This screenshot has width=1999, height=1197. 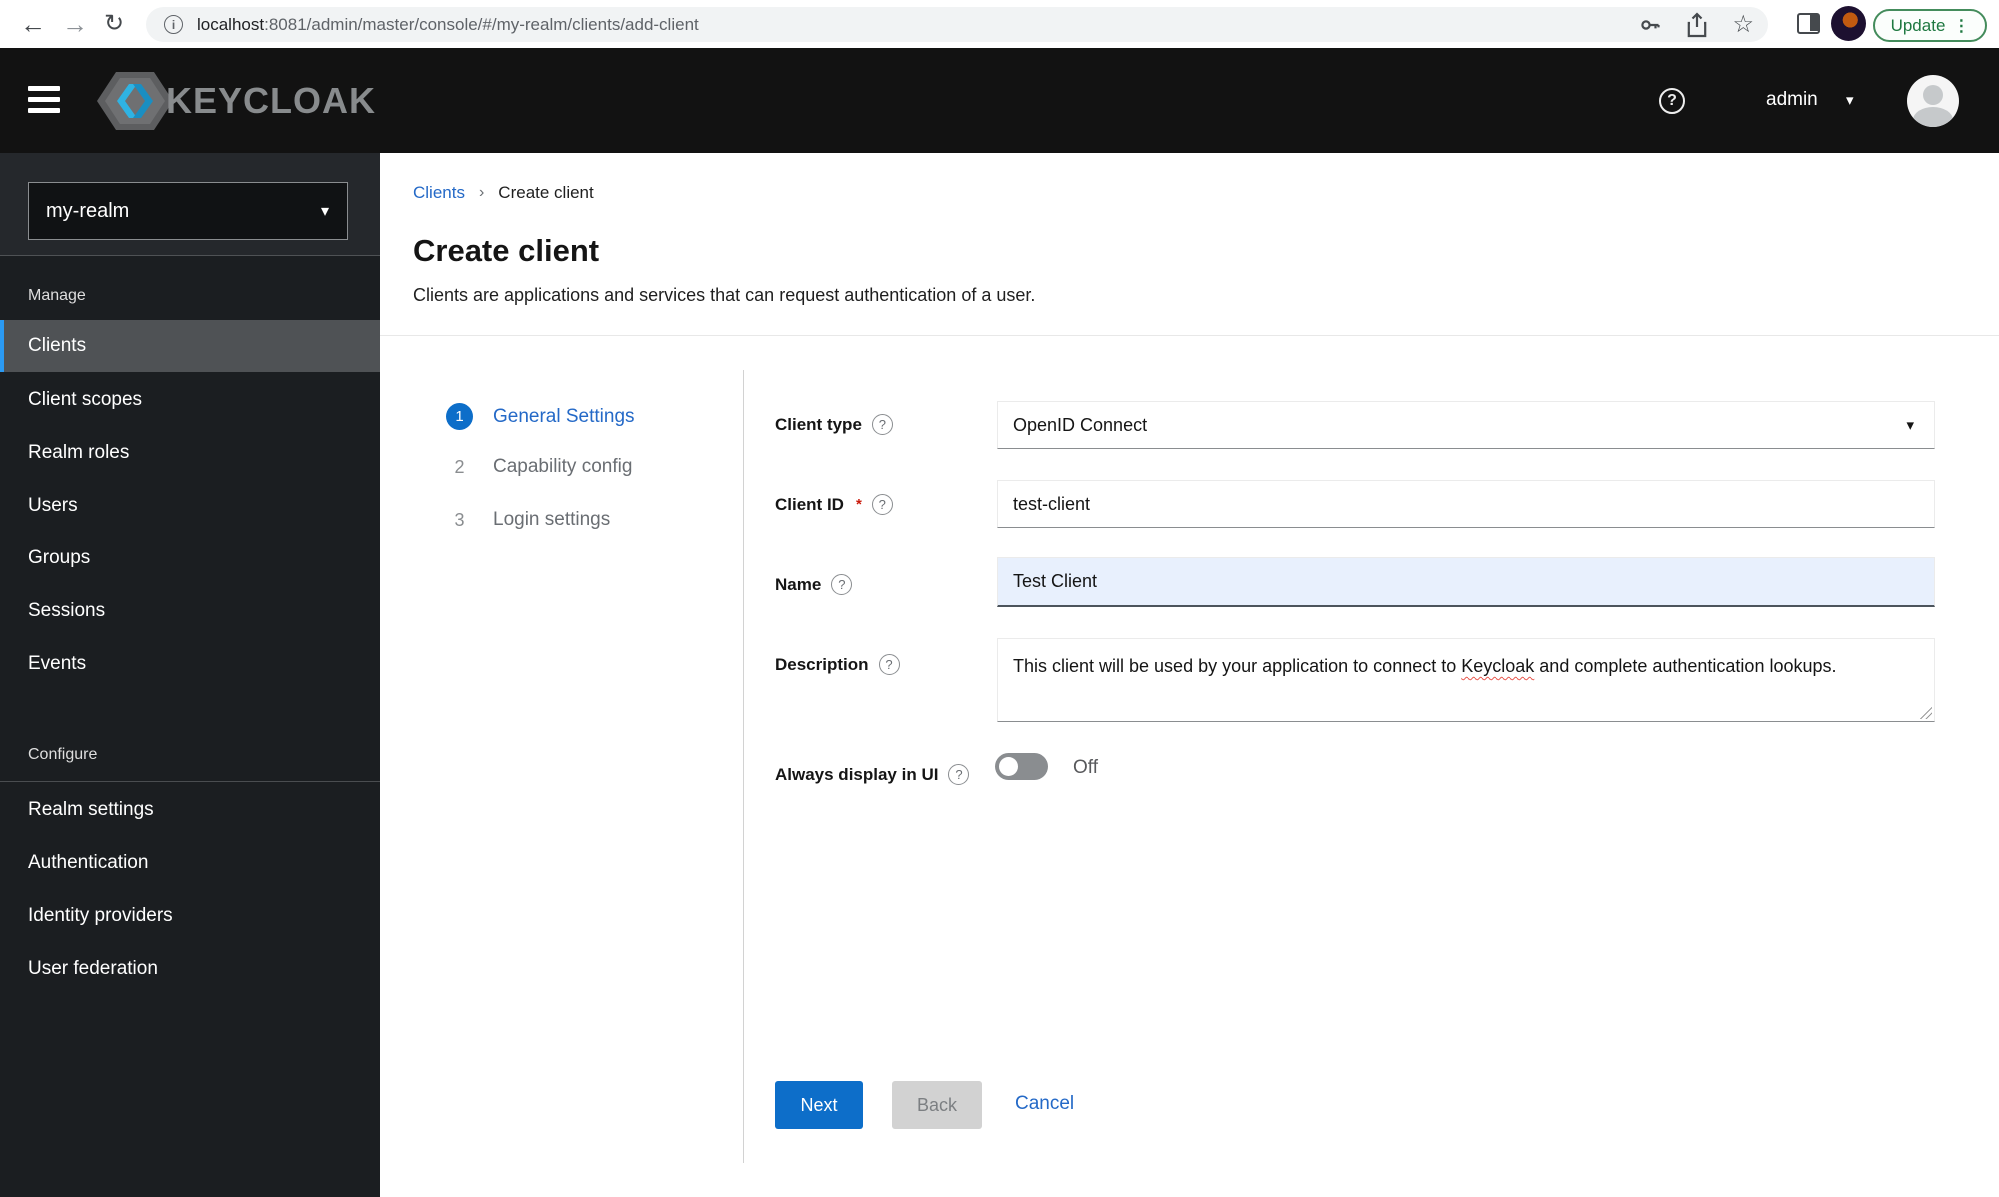 What do you see at coordinates (1961, 26) in the screenshot?
I see `browser-menu-dots-icon: ⋮` at bounding box center [1961, 26].